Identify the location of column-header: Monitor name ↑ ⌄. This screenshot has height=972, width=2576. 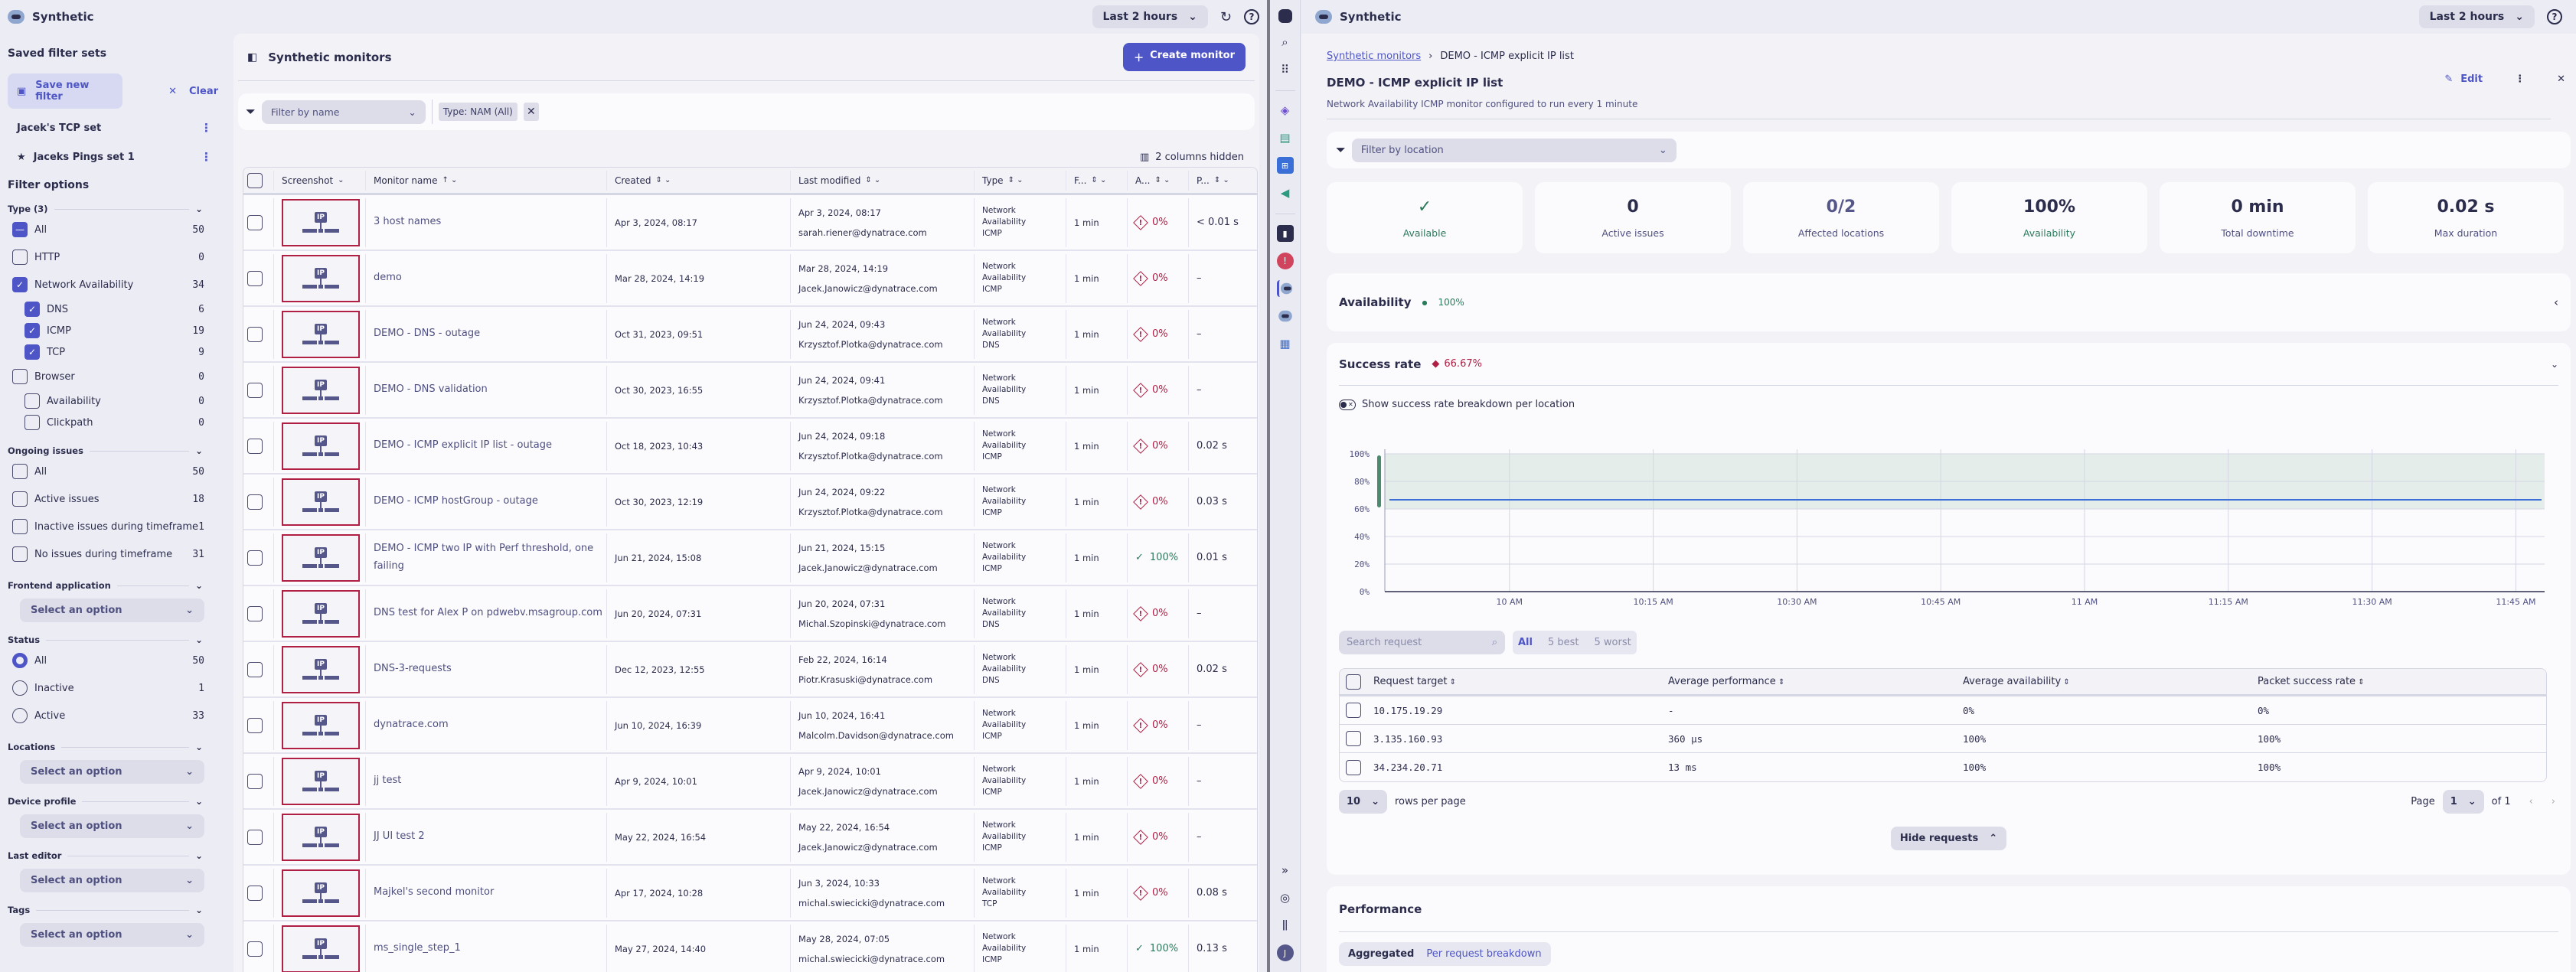
(486, 181).